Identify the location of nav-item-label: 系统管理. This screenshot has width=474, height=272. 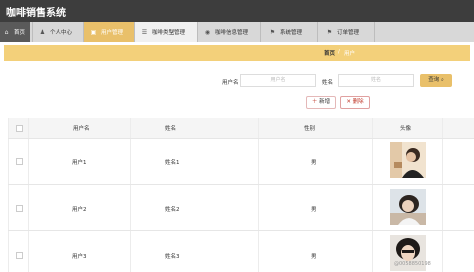
(291, 33).